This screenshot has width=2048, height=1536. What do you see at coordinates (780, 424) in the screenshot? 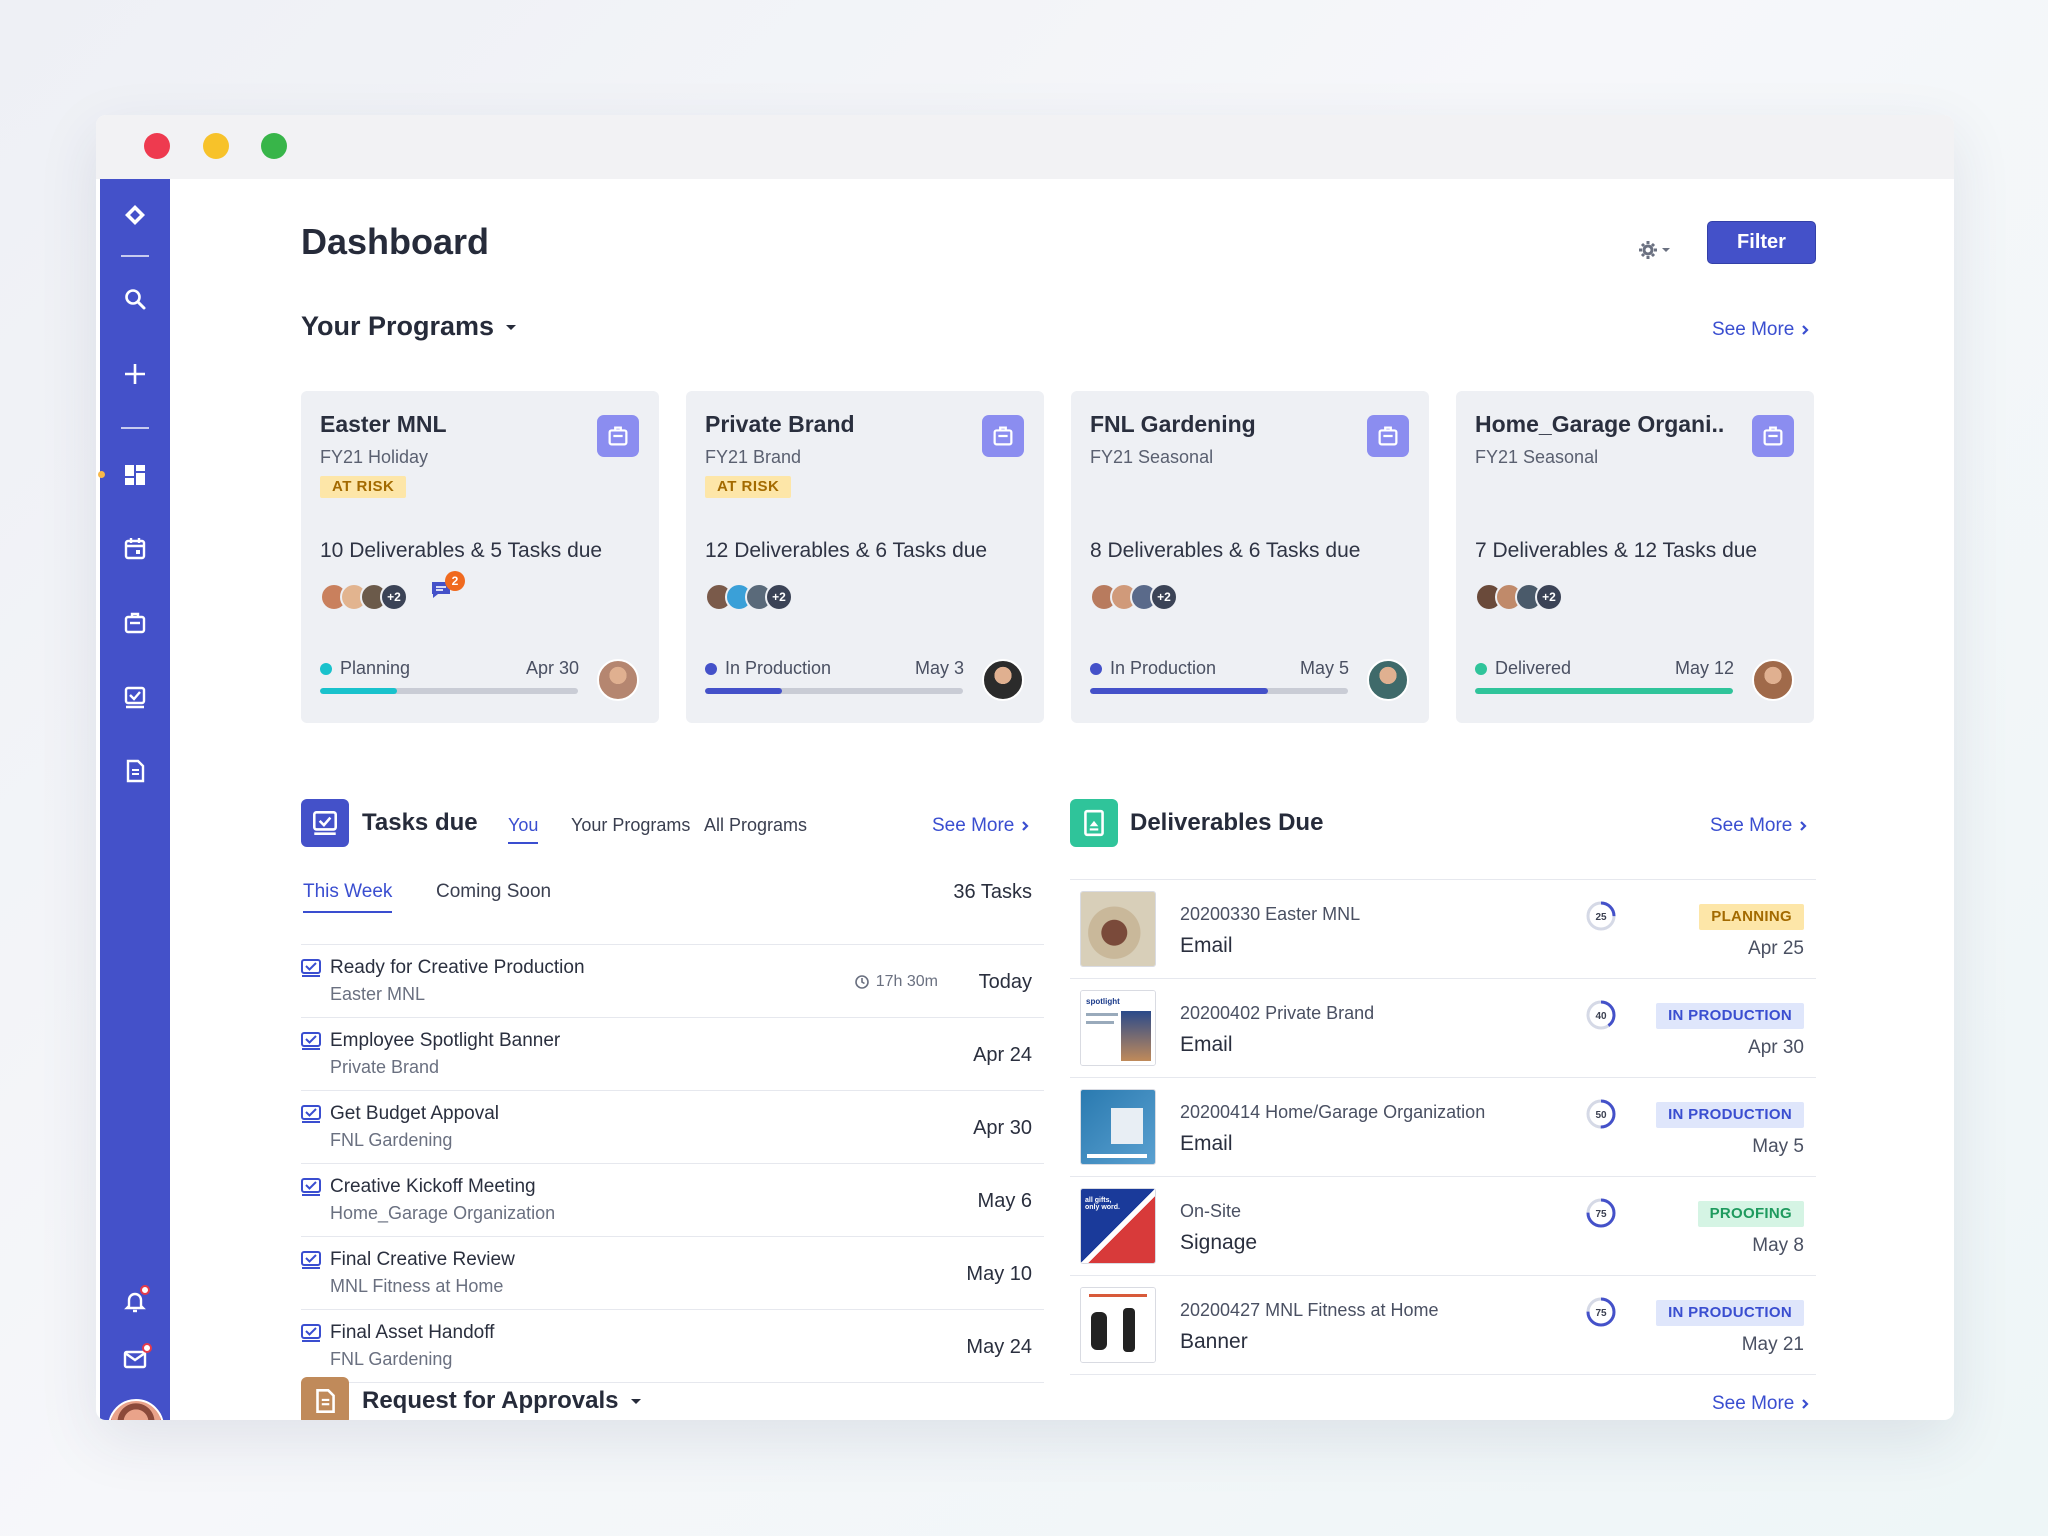
I see `program-name: Private Brand` at bounding box center [780, 424].